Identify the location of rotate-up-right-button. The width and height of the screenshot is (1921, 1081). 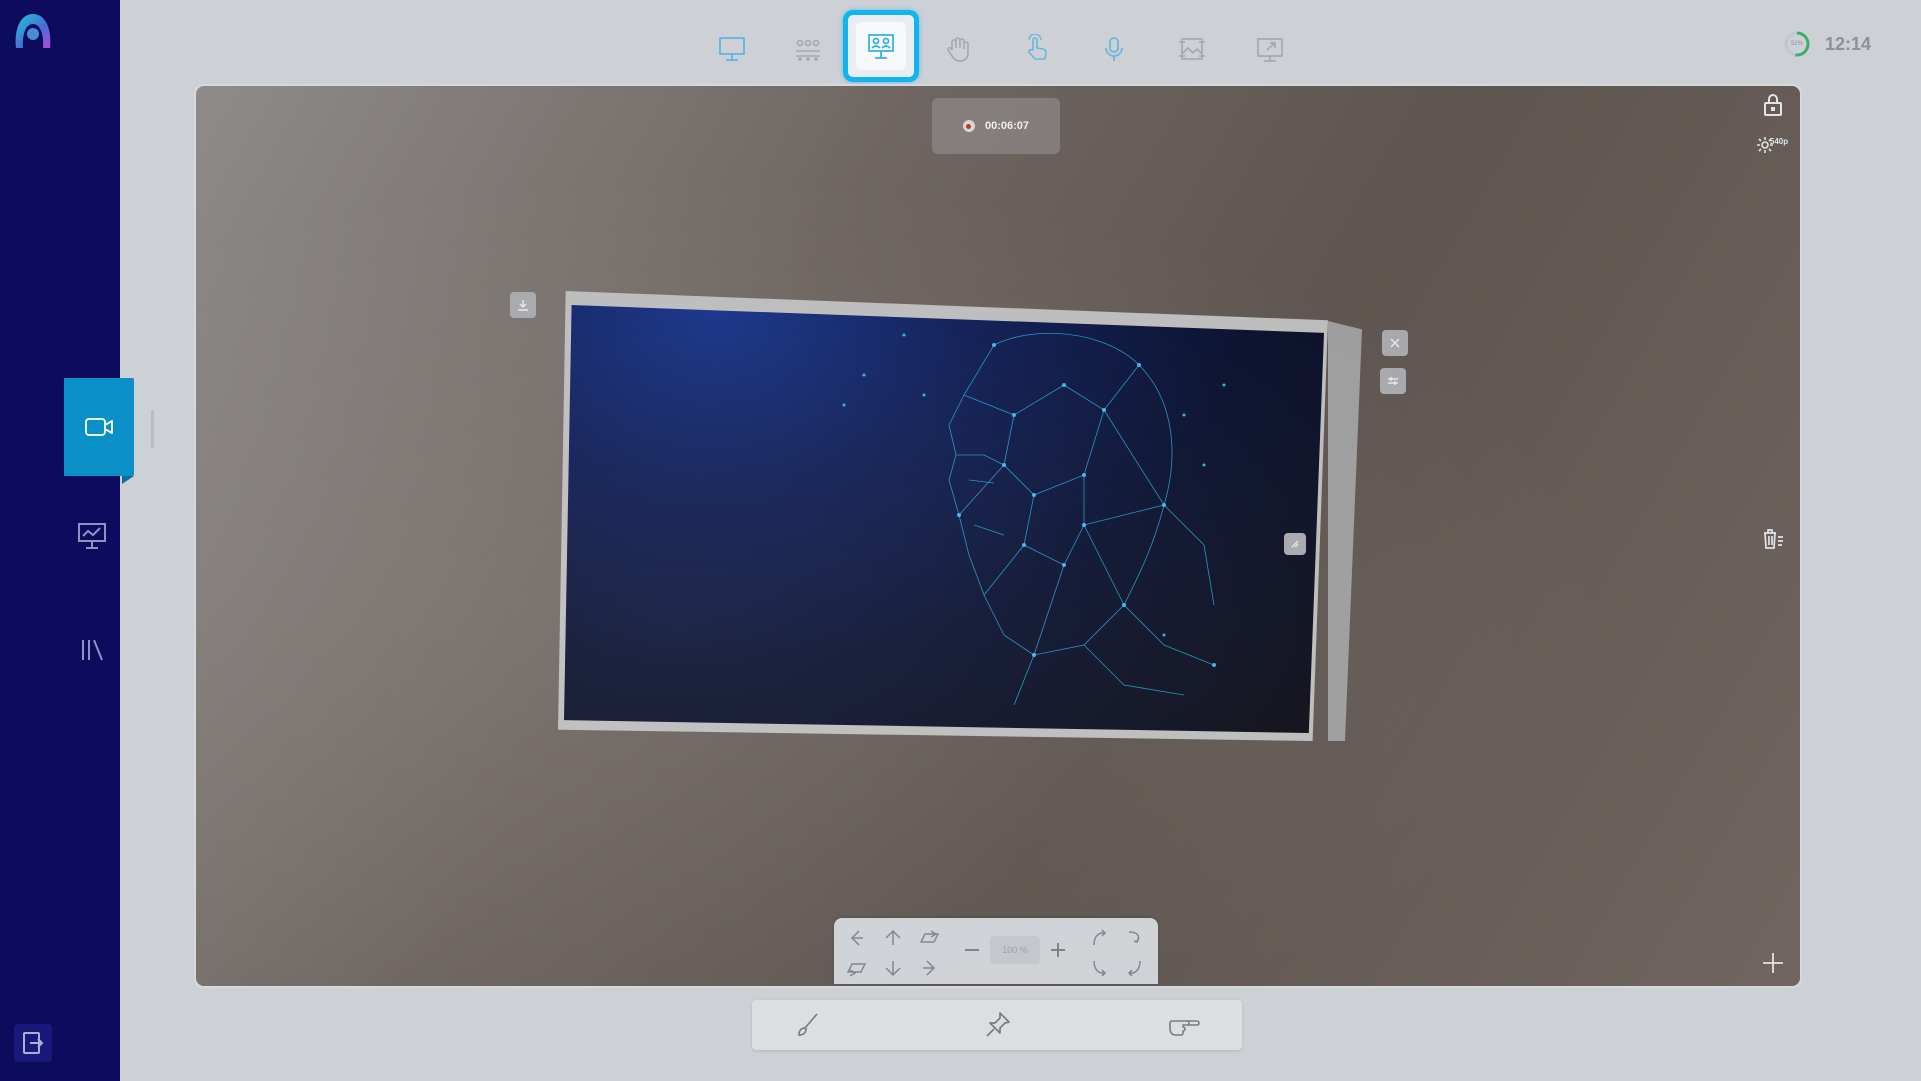
(1135, 938).